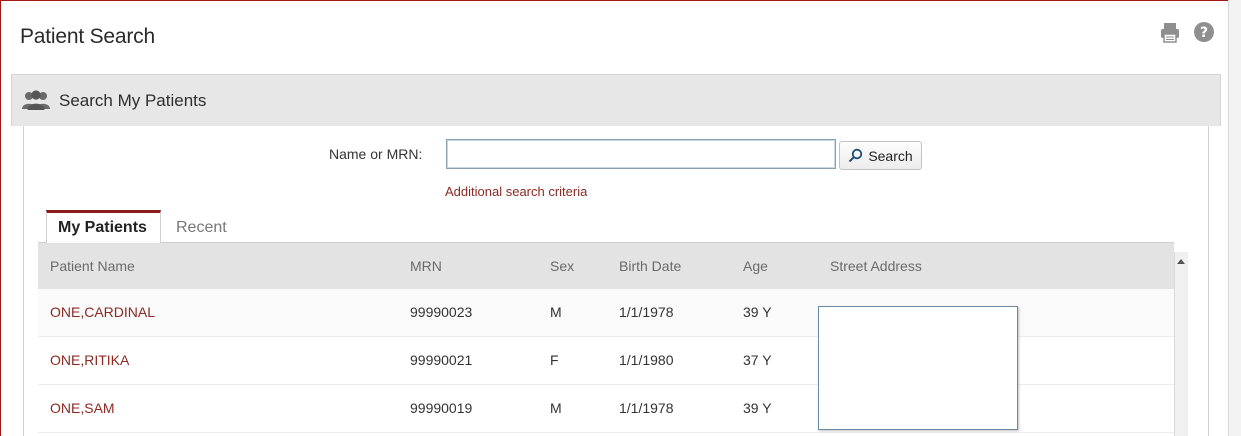  I want to click on column-header-patient-name: Patient Name, so click(92, 266).